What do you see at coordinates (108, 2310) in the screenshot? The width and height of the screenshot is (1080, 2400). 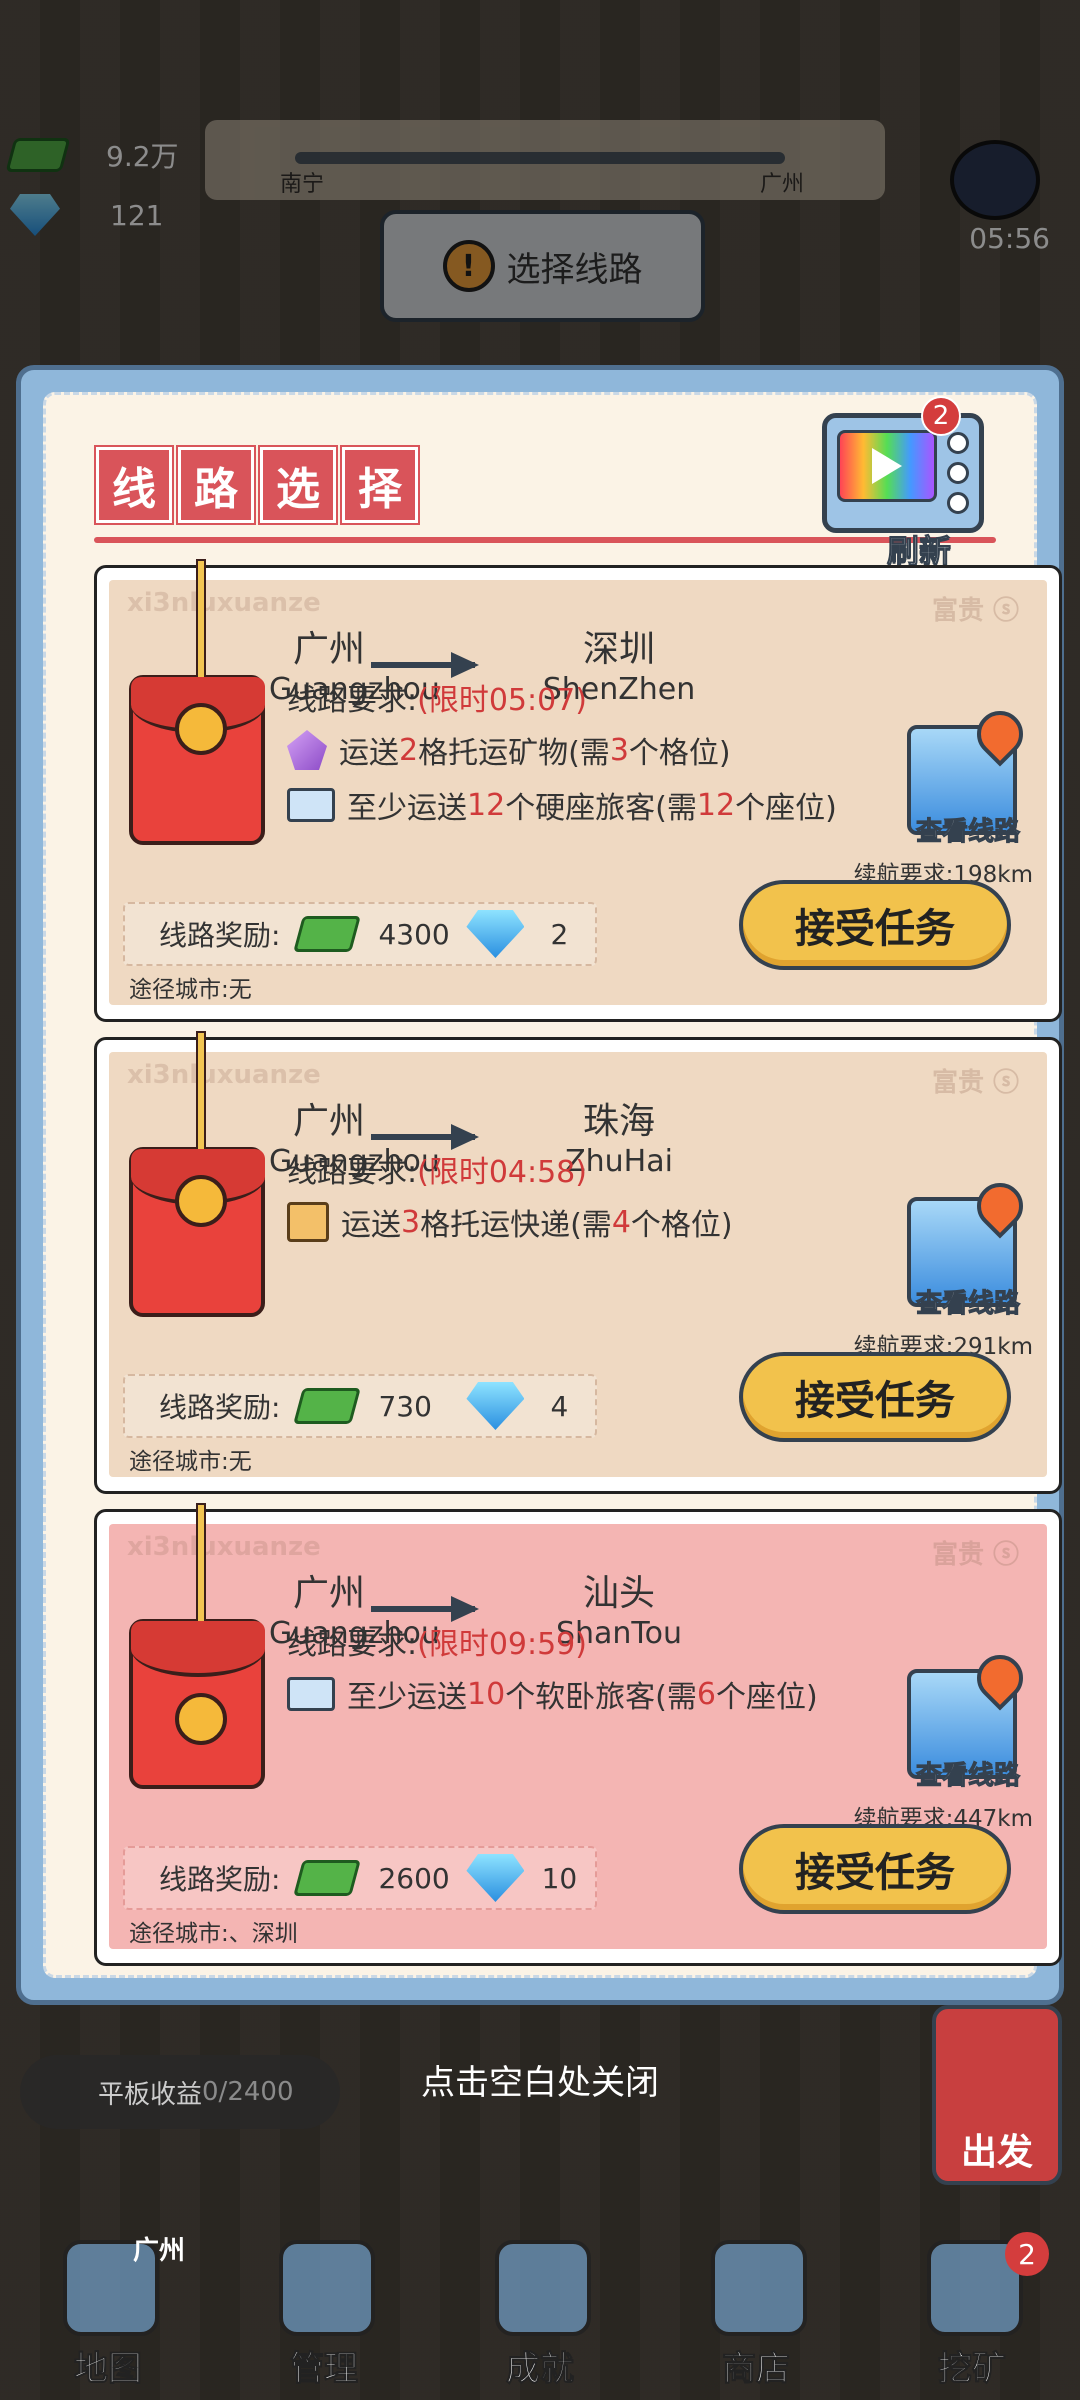 I see `nav-map: 广州 地图` at bounding box center [108, 2310].